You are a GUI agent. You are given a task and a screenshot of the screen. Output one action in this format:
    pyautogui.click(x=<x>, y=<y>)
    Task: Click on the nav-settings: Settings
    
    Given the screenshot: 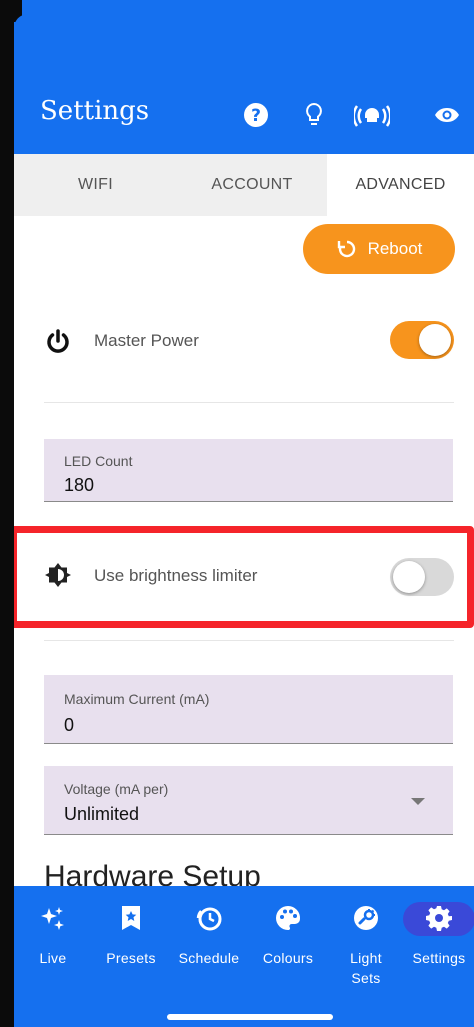 What is the action you would take?
    pyautogui.click(x=438, y=941)
    